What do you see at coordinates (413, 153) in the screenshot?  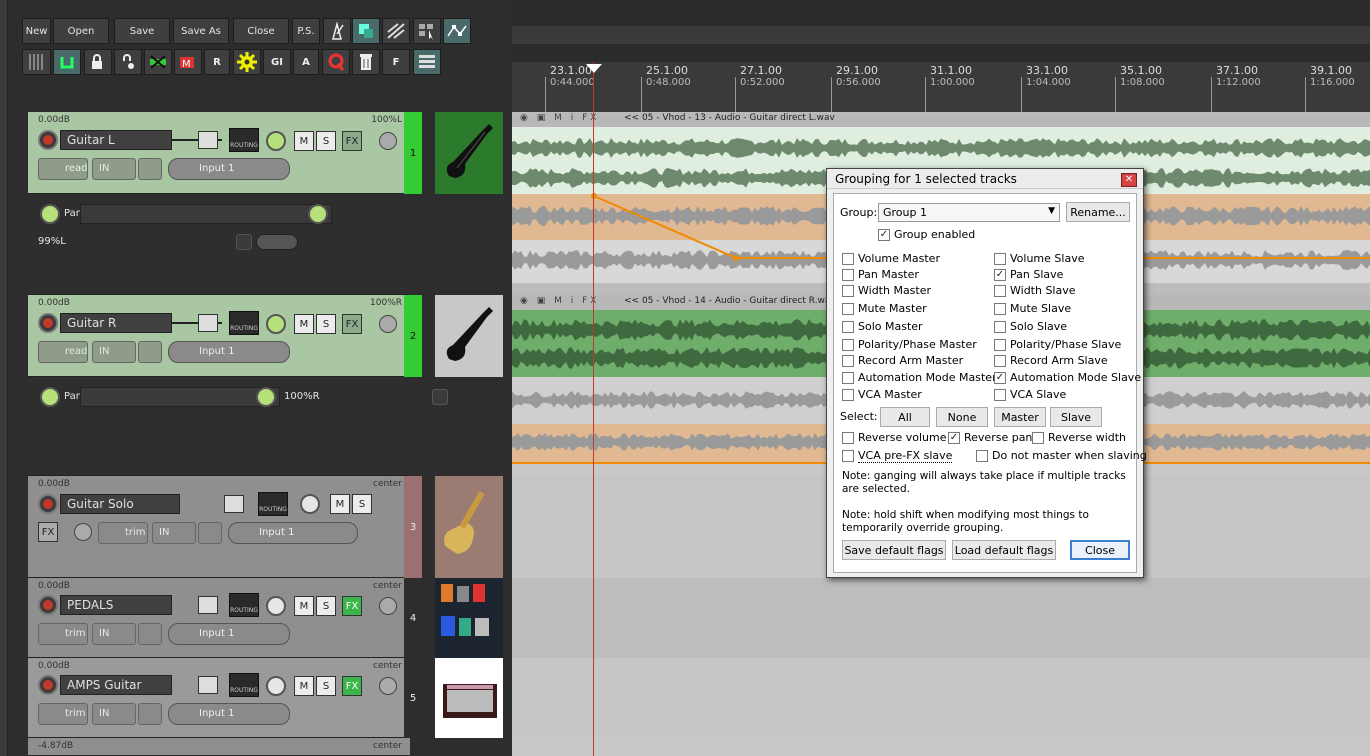 I see `track-number: 1` at bounding box center [413, 153].